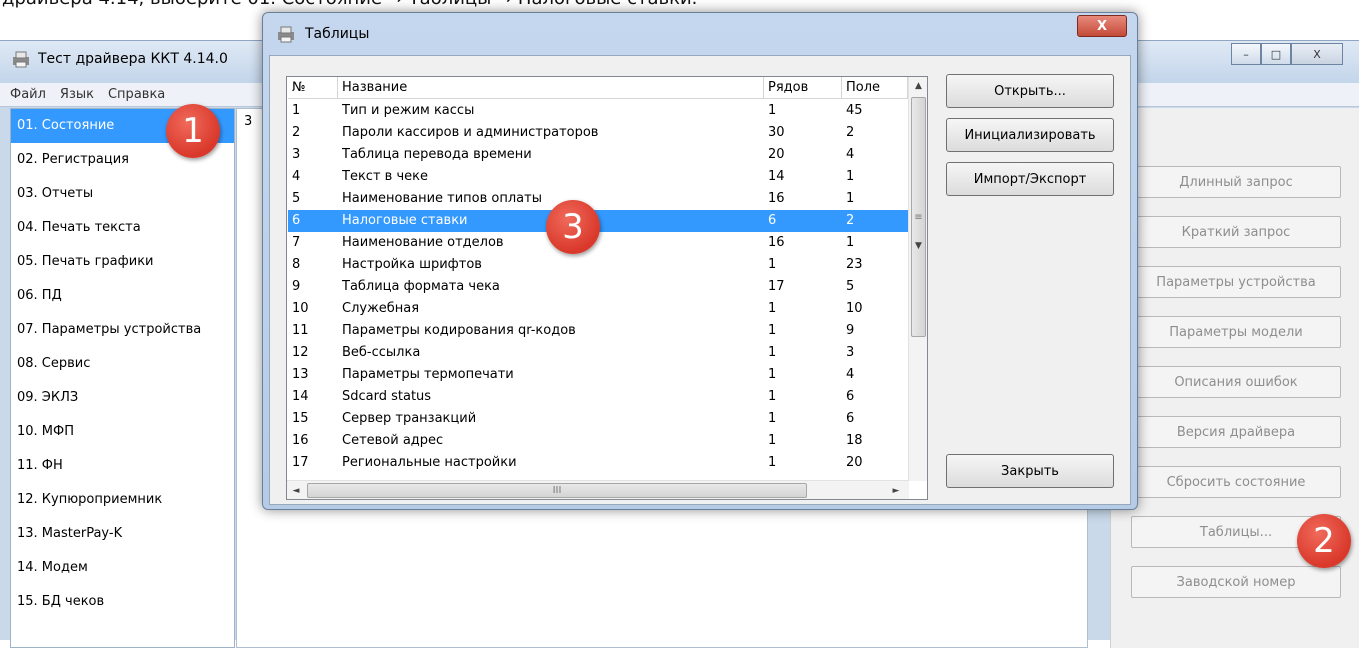 The height and width of the screenshot is (648, 1359). I want to click on dialog-title-text: Таблицы, so click(337, 34).